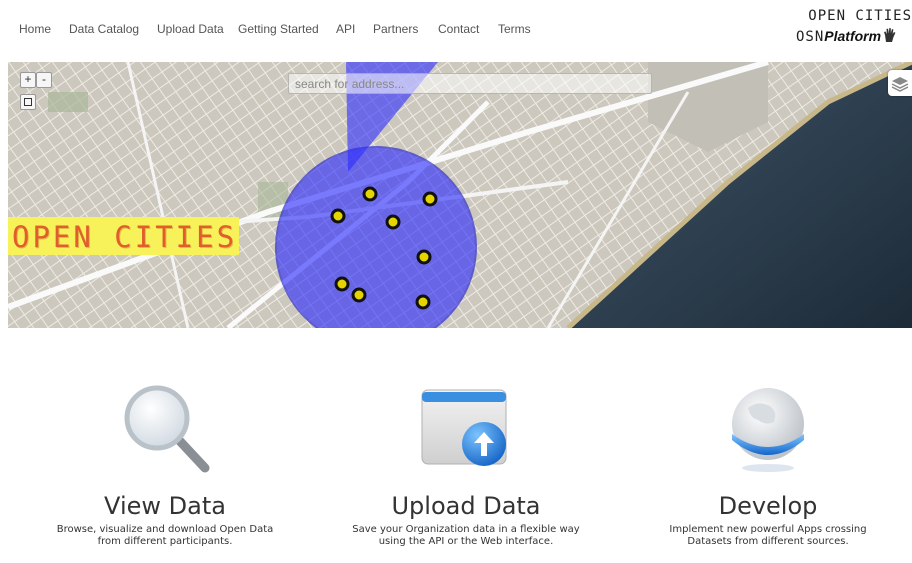  What do you see at coordinates (514, 29) in the screenshot?
I see `nav-terms: Terms` at bounding box center [514, 29].